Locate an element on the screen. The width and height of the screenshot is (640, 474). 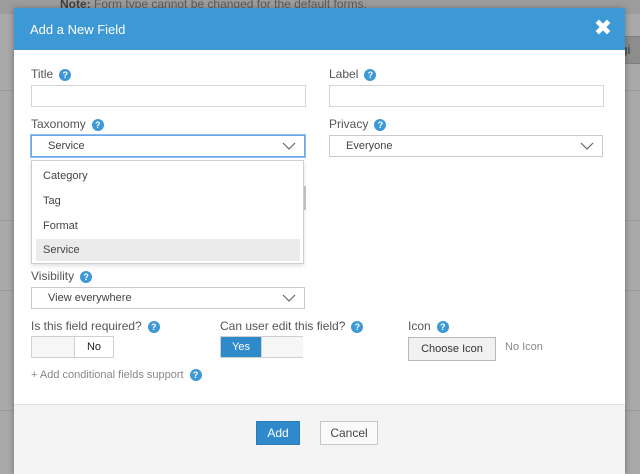
visibility-label-row: Visibility? is located at coordinates (62, 276).